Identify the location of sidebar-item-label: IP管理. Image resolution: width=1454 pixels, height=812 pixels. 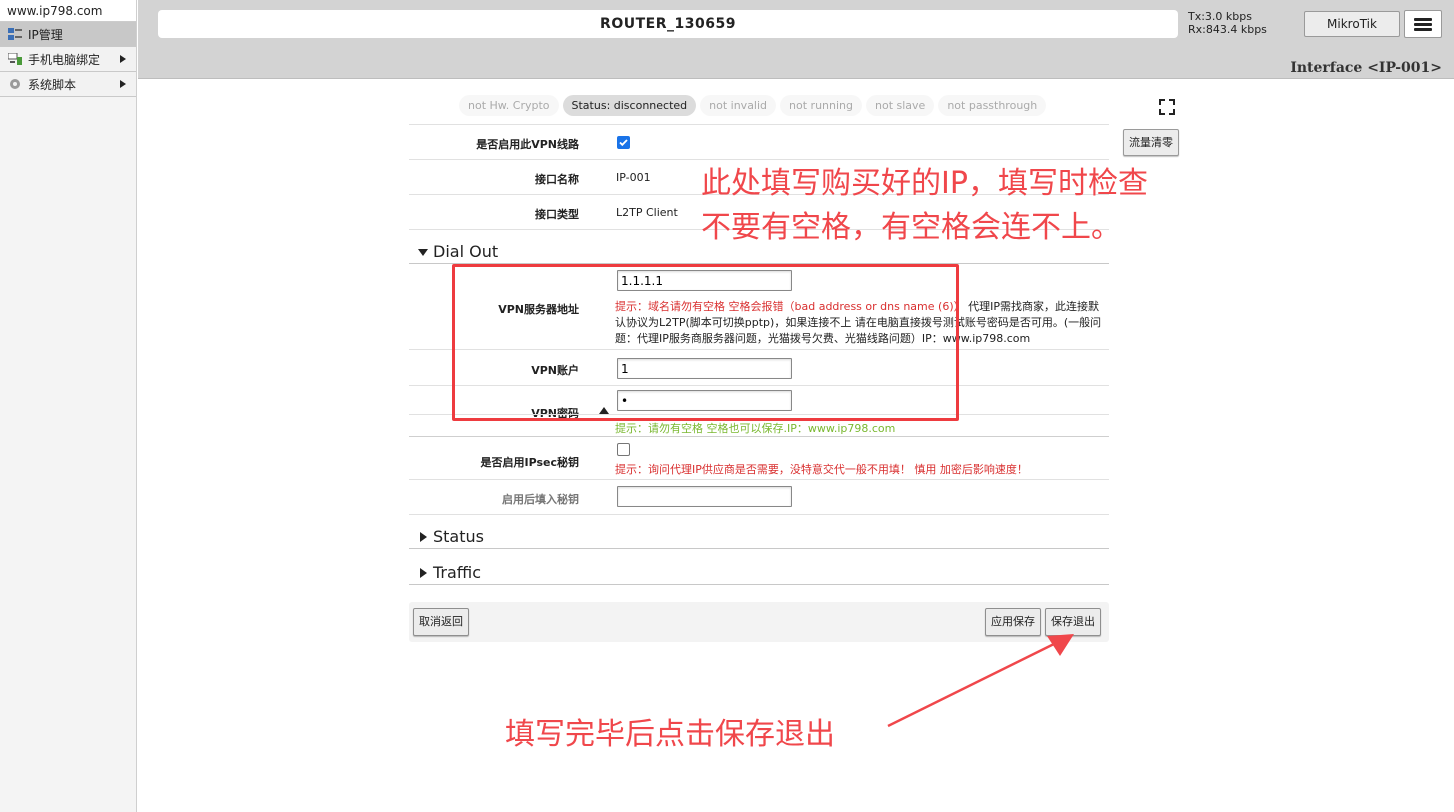
(45, 34).